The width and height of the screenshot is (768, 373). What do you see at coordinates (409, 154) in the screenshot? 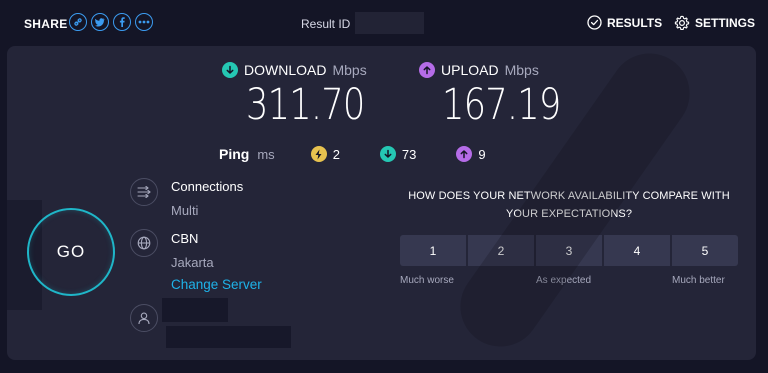
I see `ping-download-value: 73` at bounding box center [409, 154].